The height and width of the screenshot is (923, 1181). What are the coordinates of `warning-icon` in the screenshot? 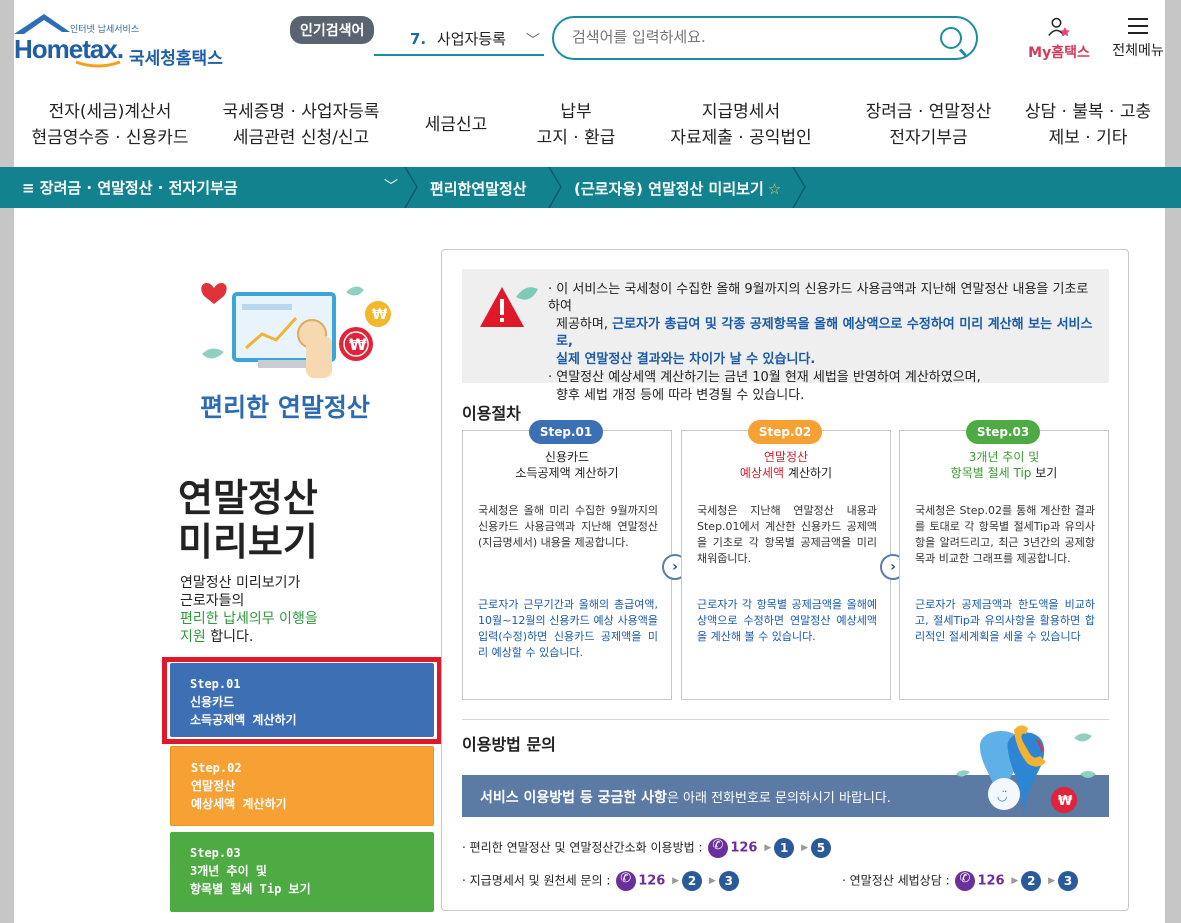 It's located at (509, 307).